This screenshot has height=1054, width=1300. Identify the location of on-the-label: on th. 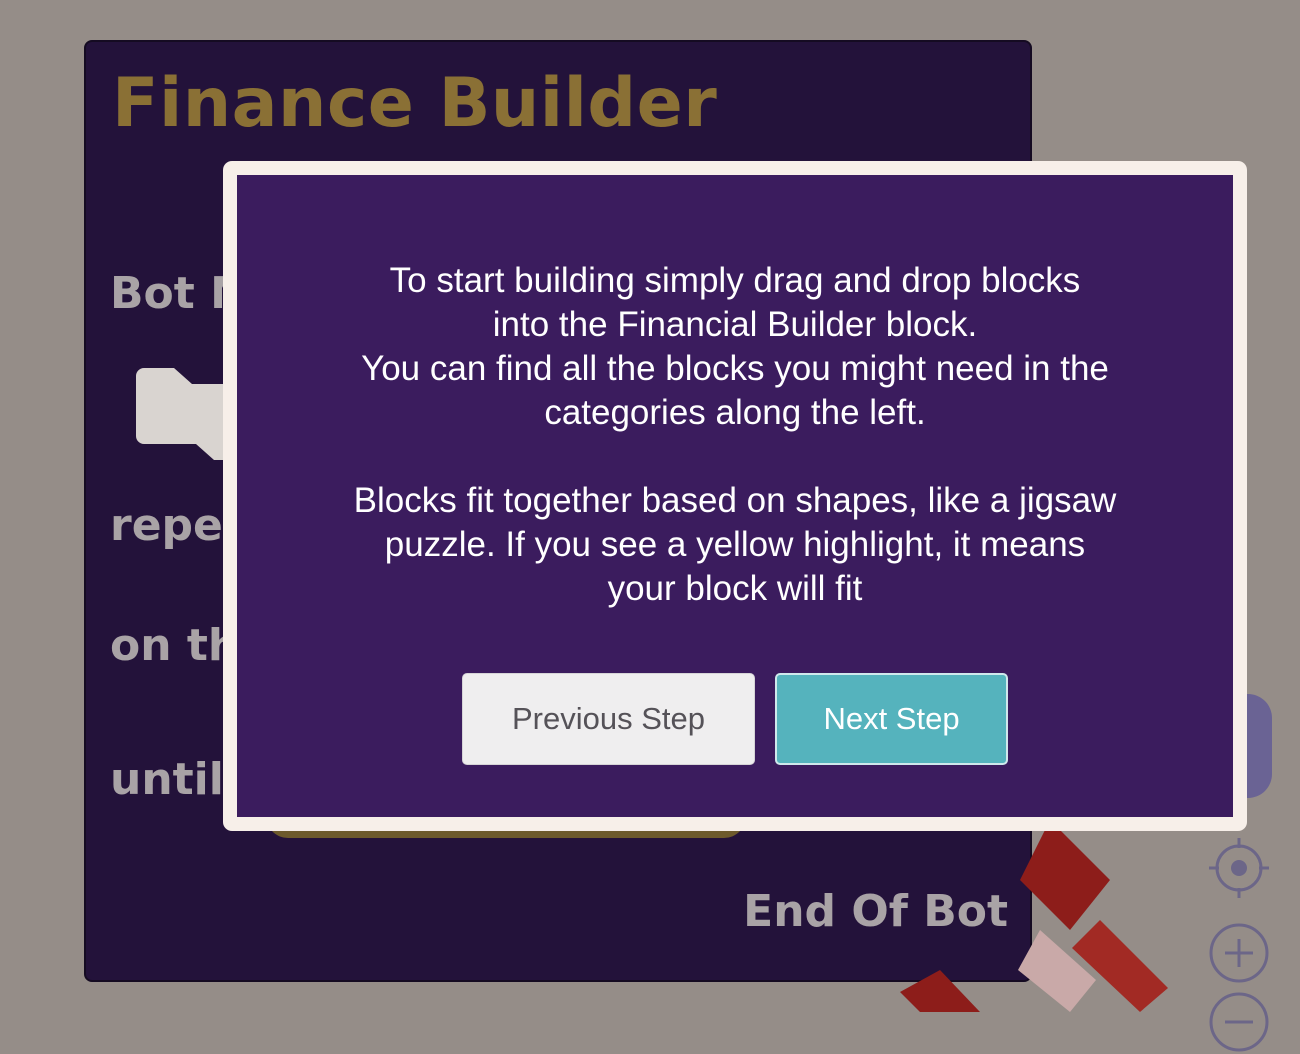
(175, 645).